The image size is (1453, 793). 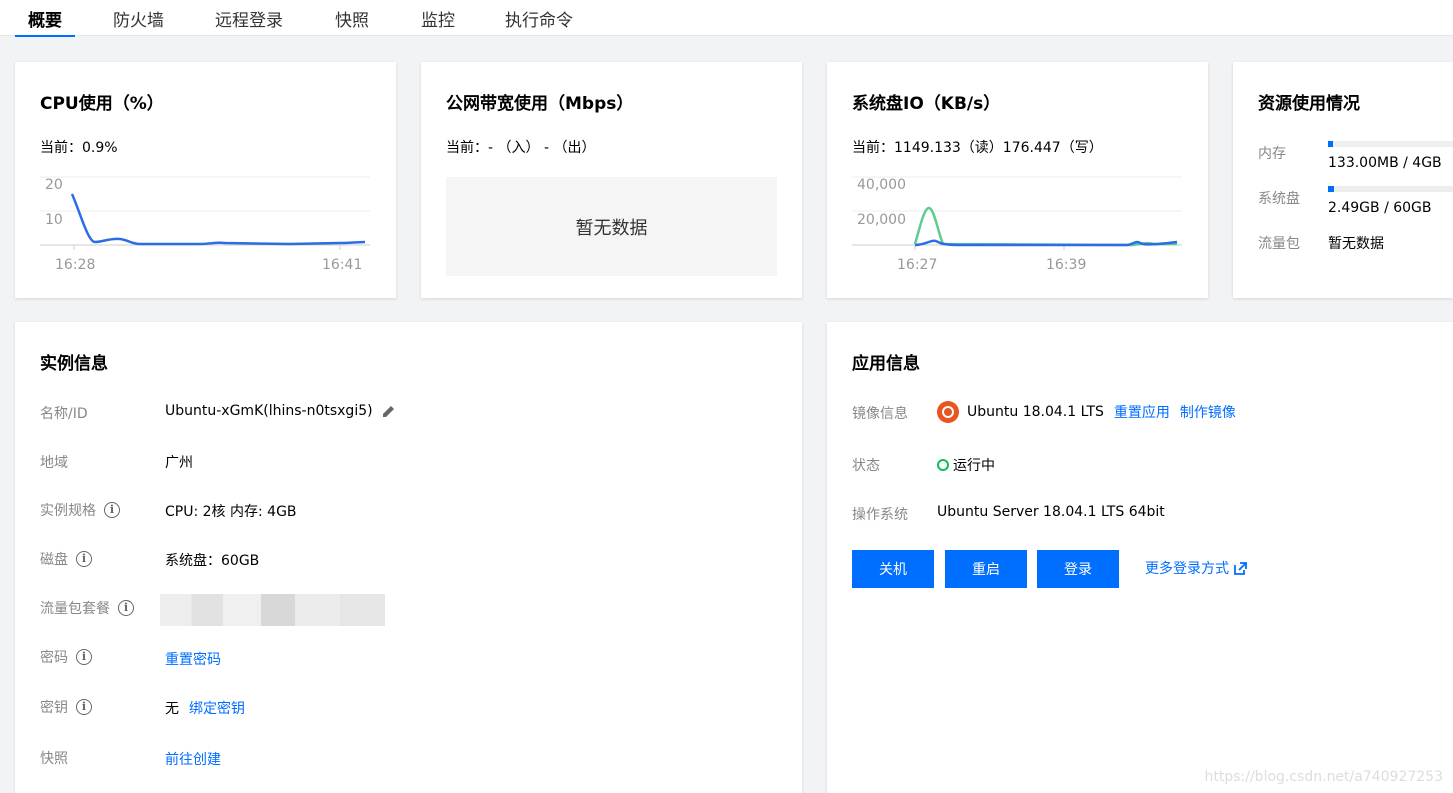 I want to click on image-info-row: Ubuntu 18.04.1 LTS 重置应用 制作镜像, so click(x=1086, y=412).